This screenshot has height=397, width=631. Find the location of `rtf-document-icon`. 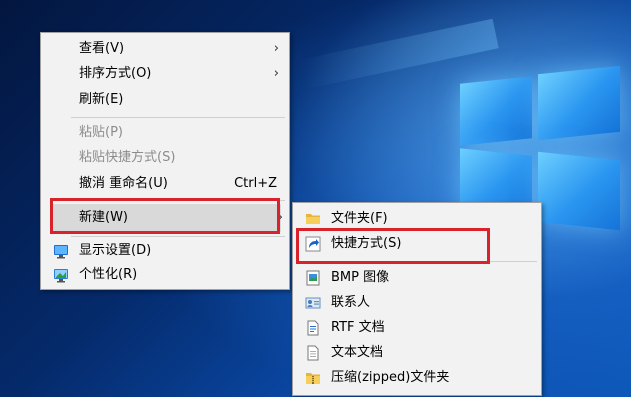

rtf-document-icon is located at coordinates (313, 328).